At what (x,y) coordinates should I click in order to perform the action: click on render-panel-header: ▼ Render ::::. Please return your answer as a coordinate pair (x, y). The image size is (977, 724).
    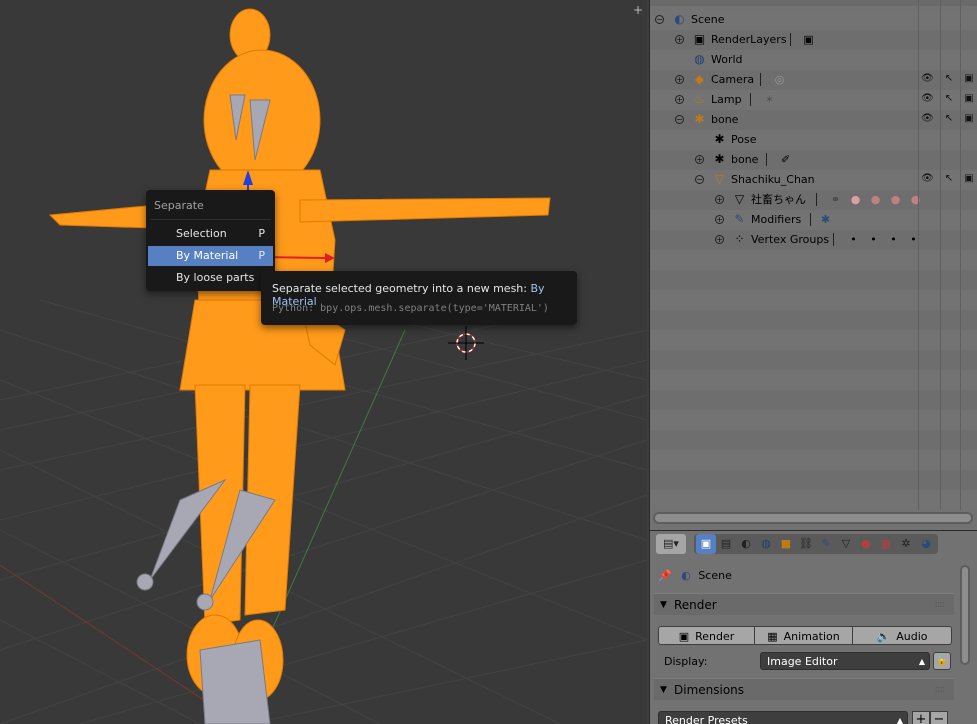
    Looking at the image, I should click on (804, 604).